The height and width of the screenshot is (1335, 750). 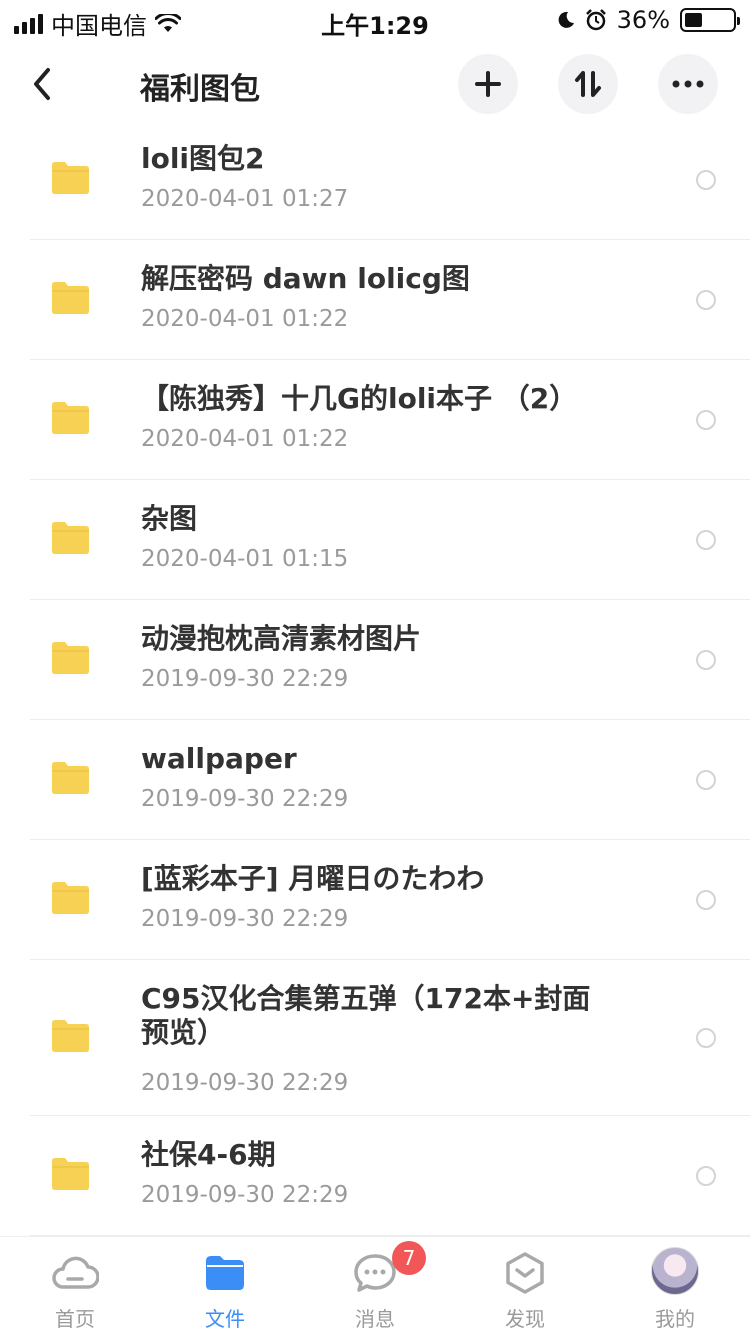 What do you see at coordinates (375, 180) in the screenshot?
I see `list-item: loli图包2 2020-04-01 01:27` at bounding box center [375, 180].